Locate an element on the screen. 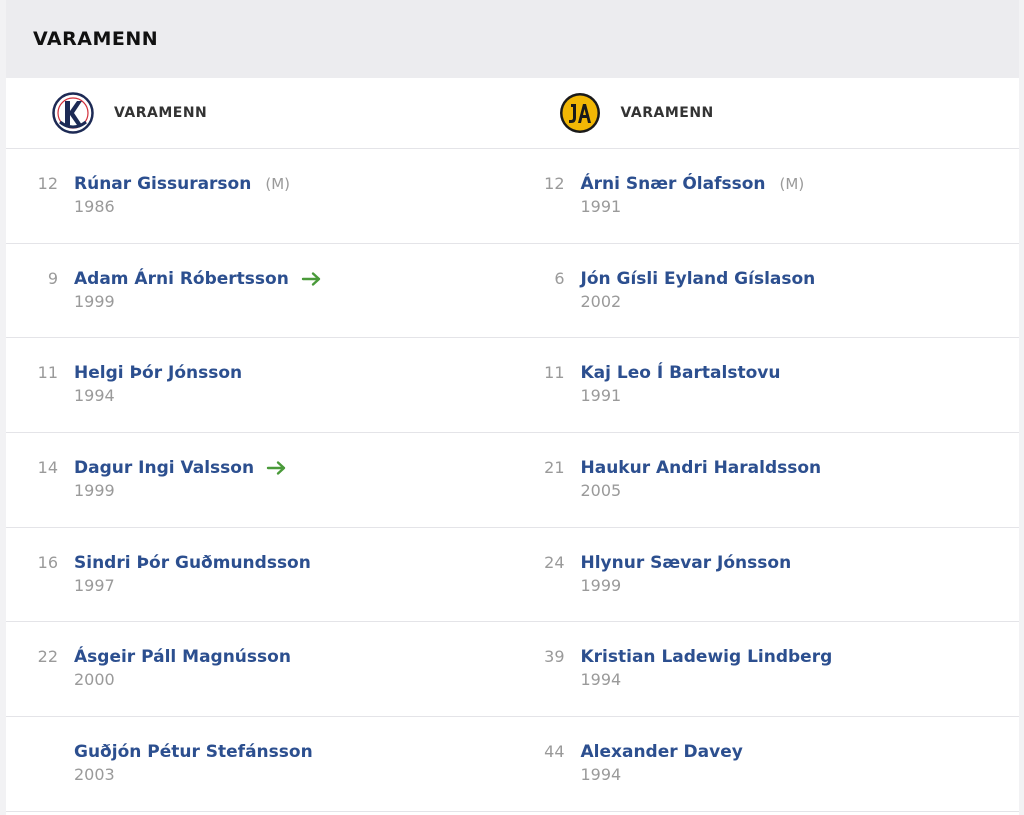  player-cell-right: 12 Árni Snær Ólafsson (M) 1991 is located at coordinates (766, 196).